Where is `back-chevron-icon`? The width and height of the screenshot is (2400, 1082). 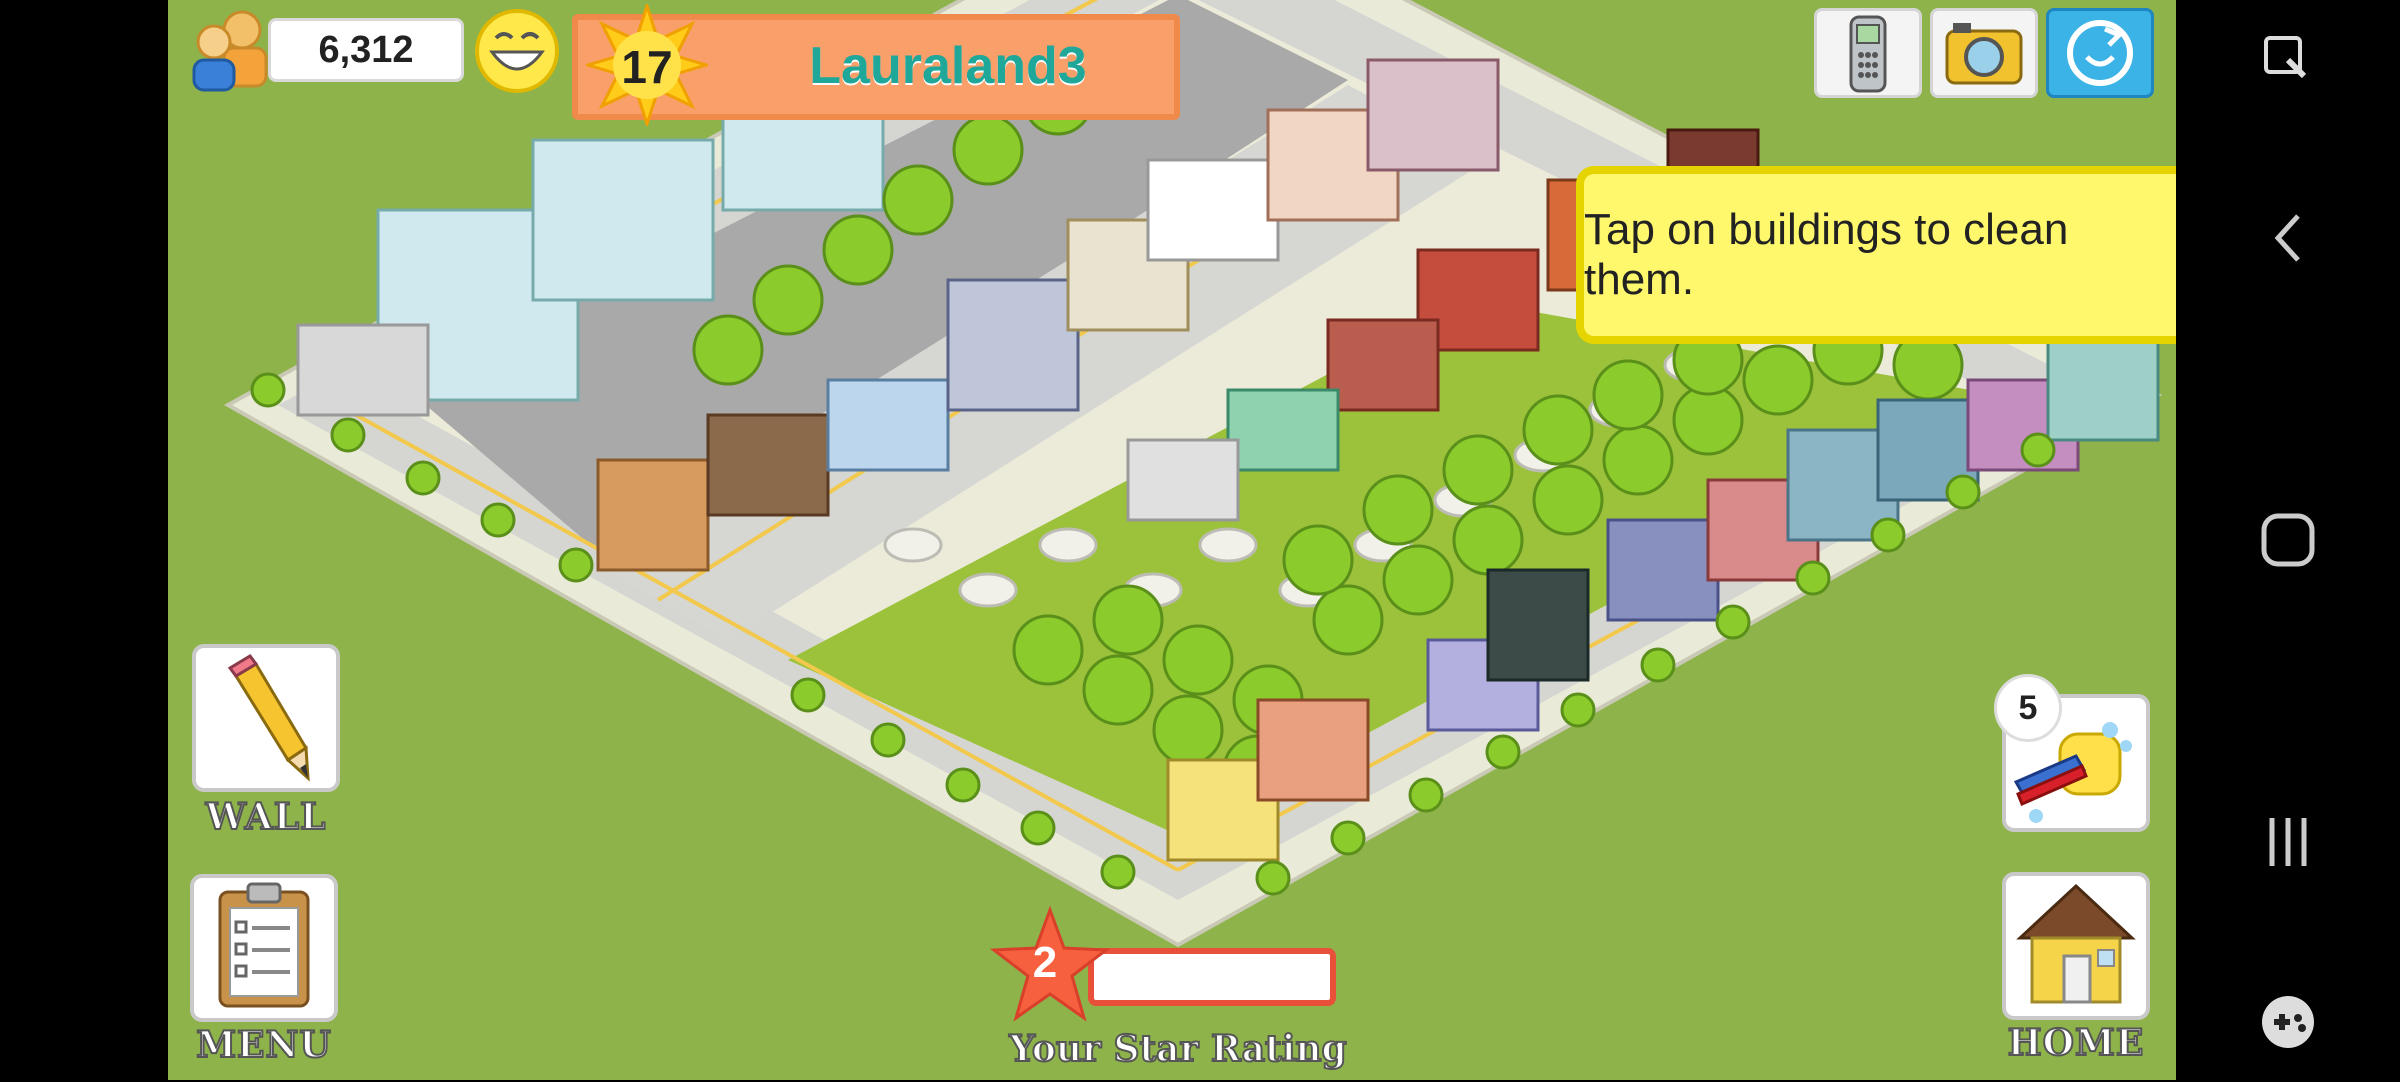
back-chevron-icon is located at coordinates (2287, 238).